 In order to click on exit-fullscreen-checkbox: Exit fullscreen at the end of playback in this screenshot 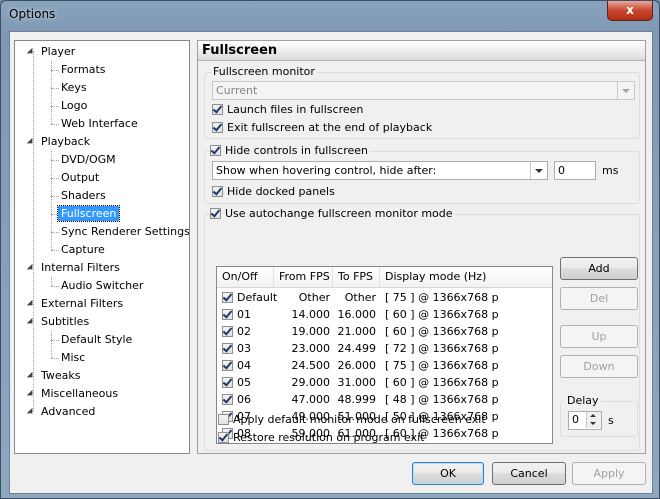, I will do `click(322, 128)`.